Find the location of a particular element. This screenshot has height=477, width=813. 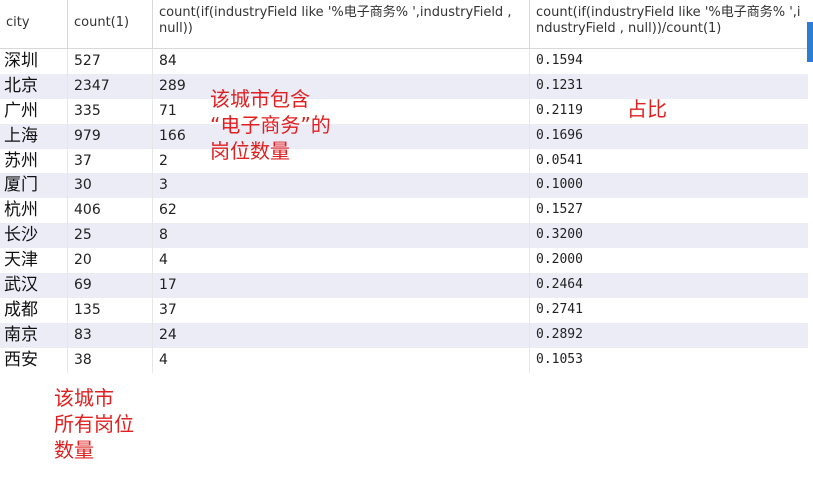

annotation-line: 该城市 is located at coordinates (84, 398).